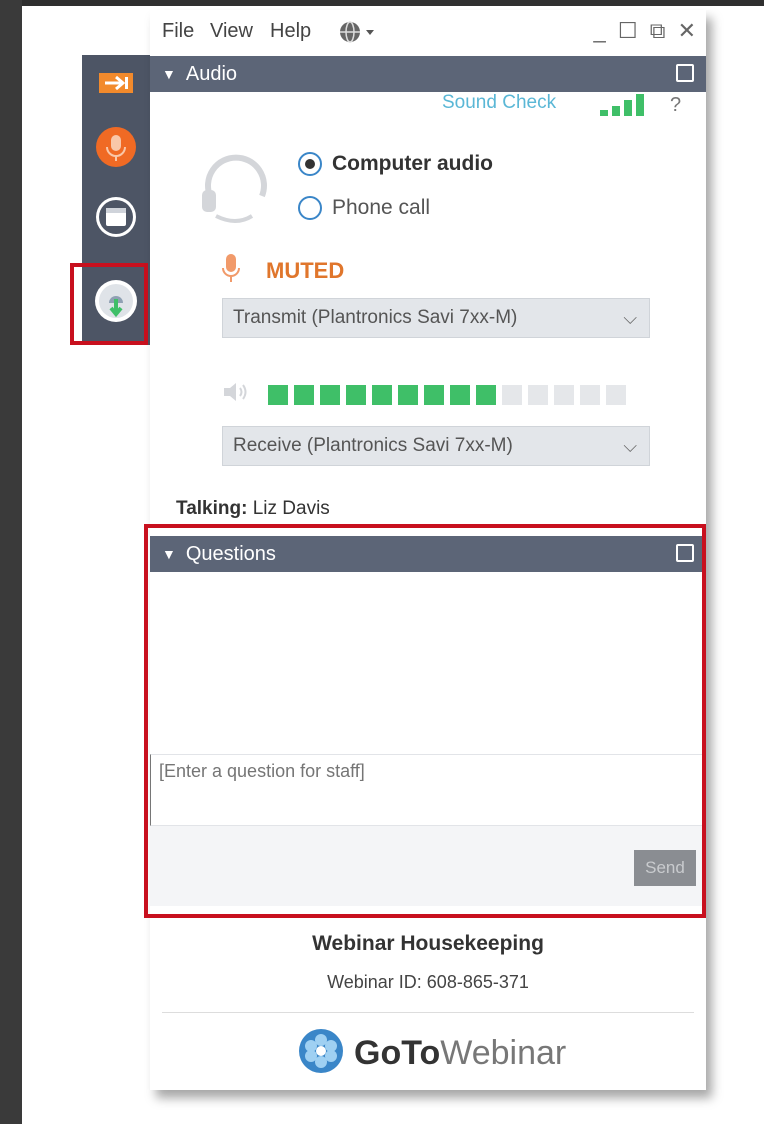  Describe the element at coordinates (659, 31) in the screenshot. I see `popout-button: ⧉` at that location.